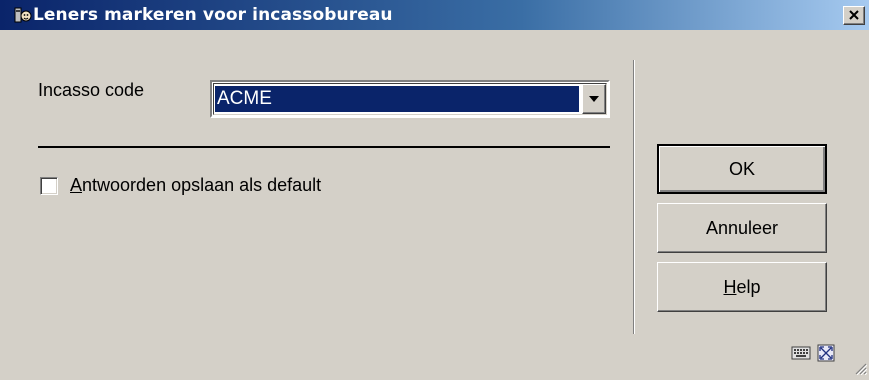 This screenshot has height=380, width=869. What do you see at coordinates (23, 15) in the screenshot?
I see `app-library-icon` at bounding box center [23, 15].